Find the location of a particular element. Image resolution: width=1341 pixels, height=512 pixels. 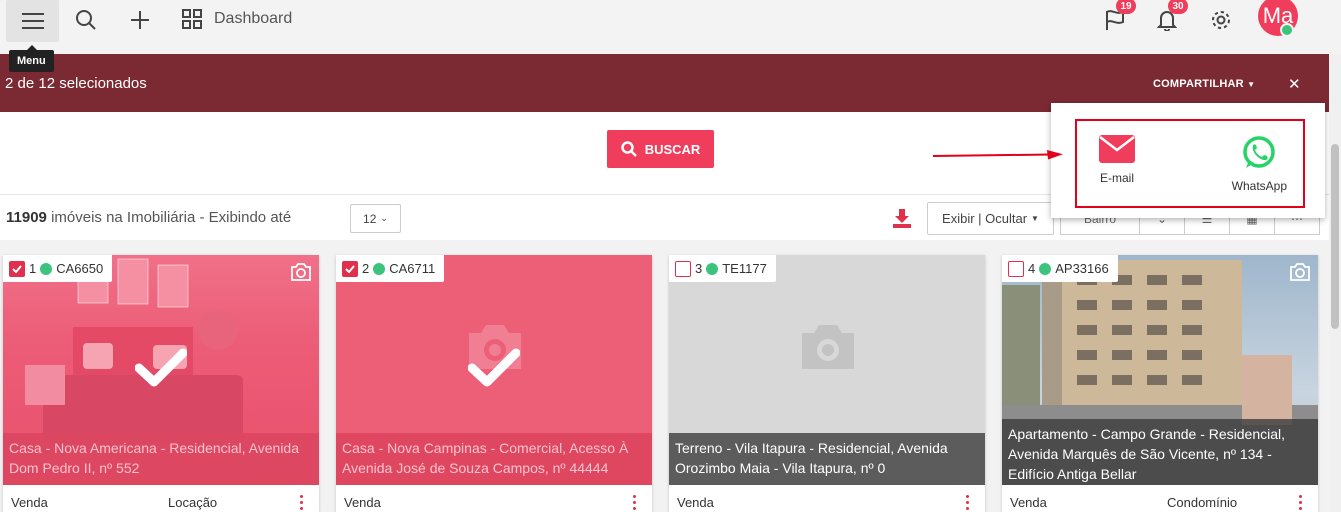

per-page-value: 12 is located at coordinates (370, 218).